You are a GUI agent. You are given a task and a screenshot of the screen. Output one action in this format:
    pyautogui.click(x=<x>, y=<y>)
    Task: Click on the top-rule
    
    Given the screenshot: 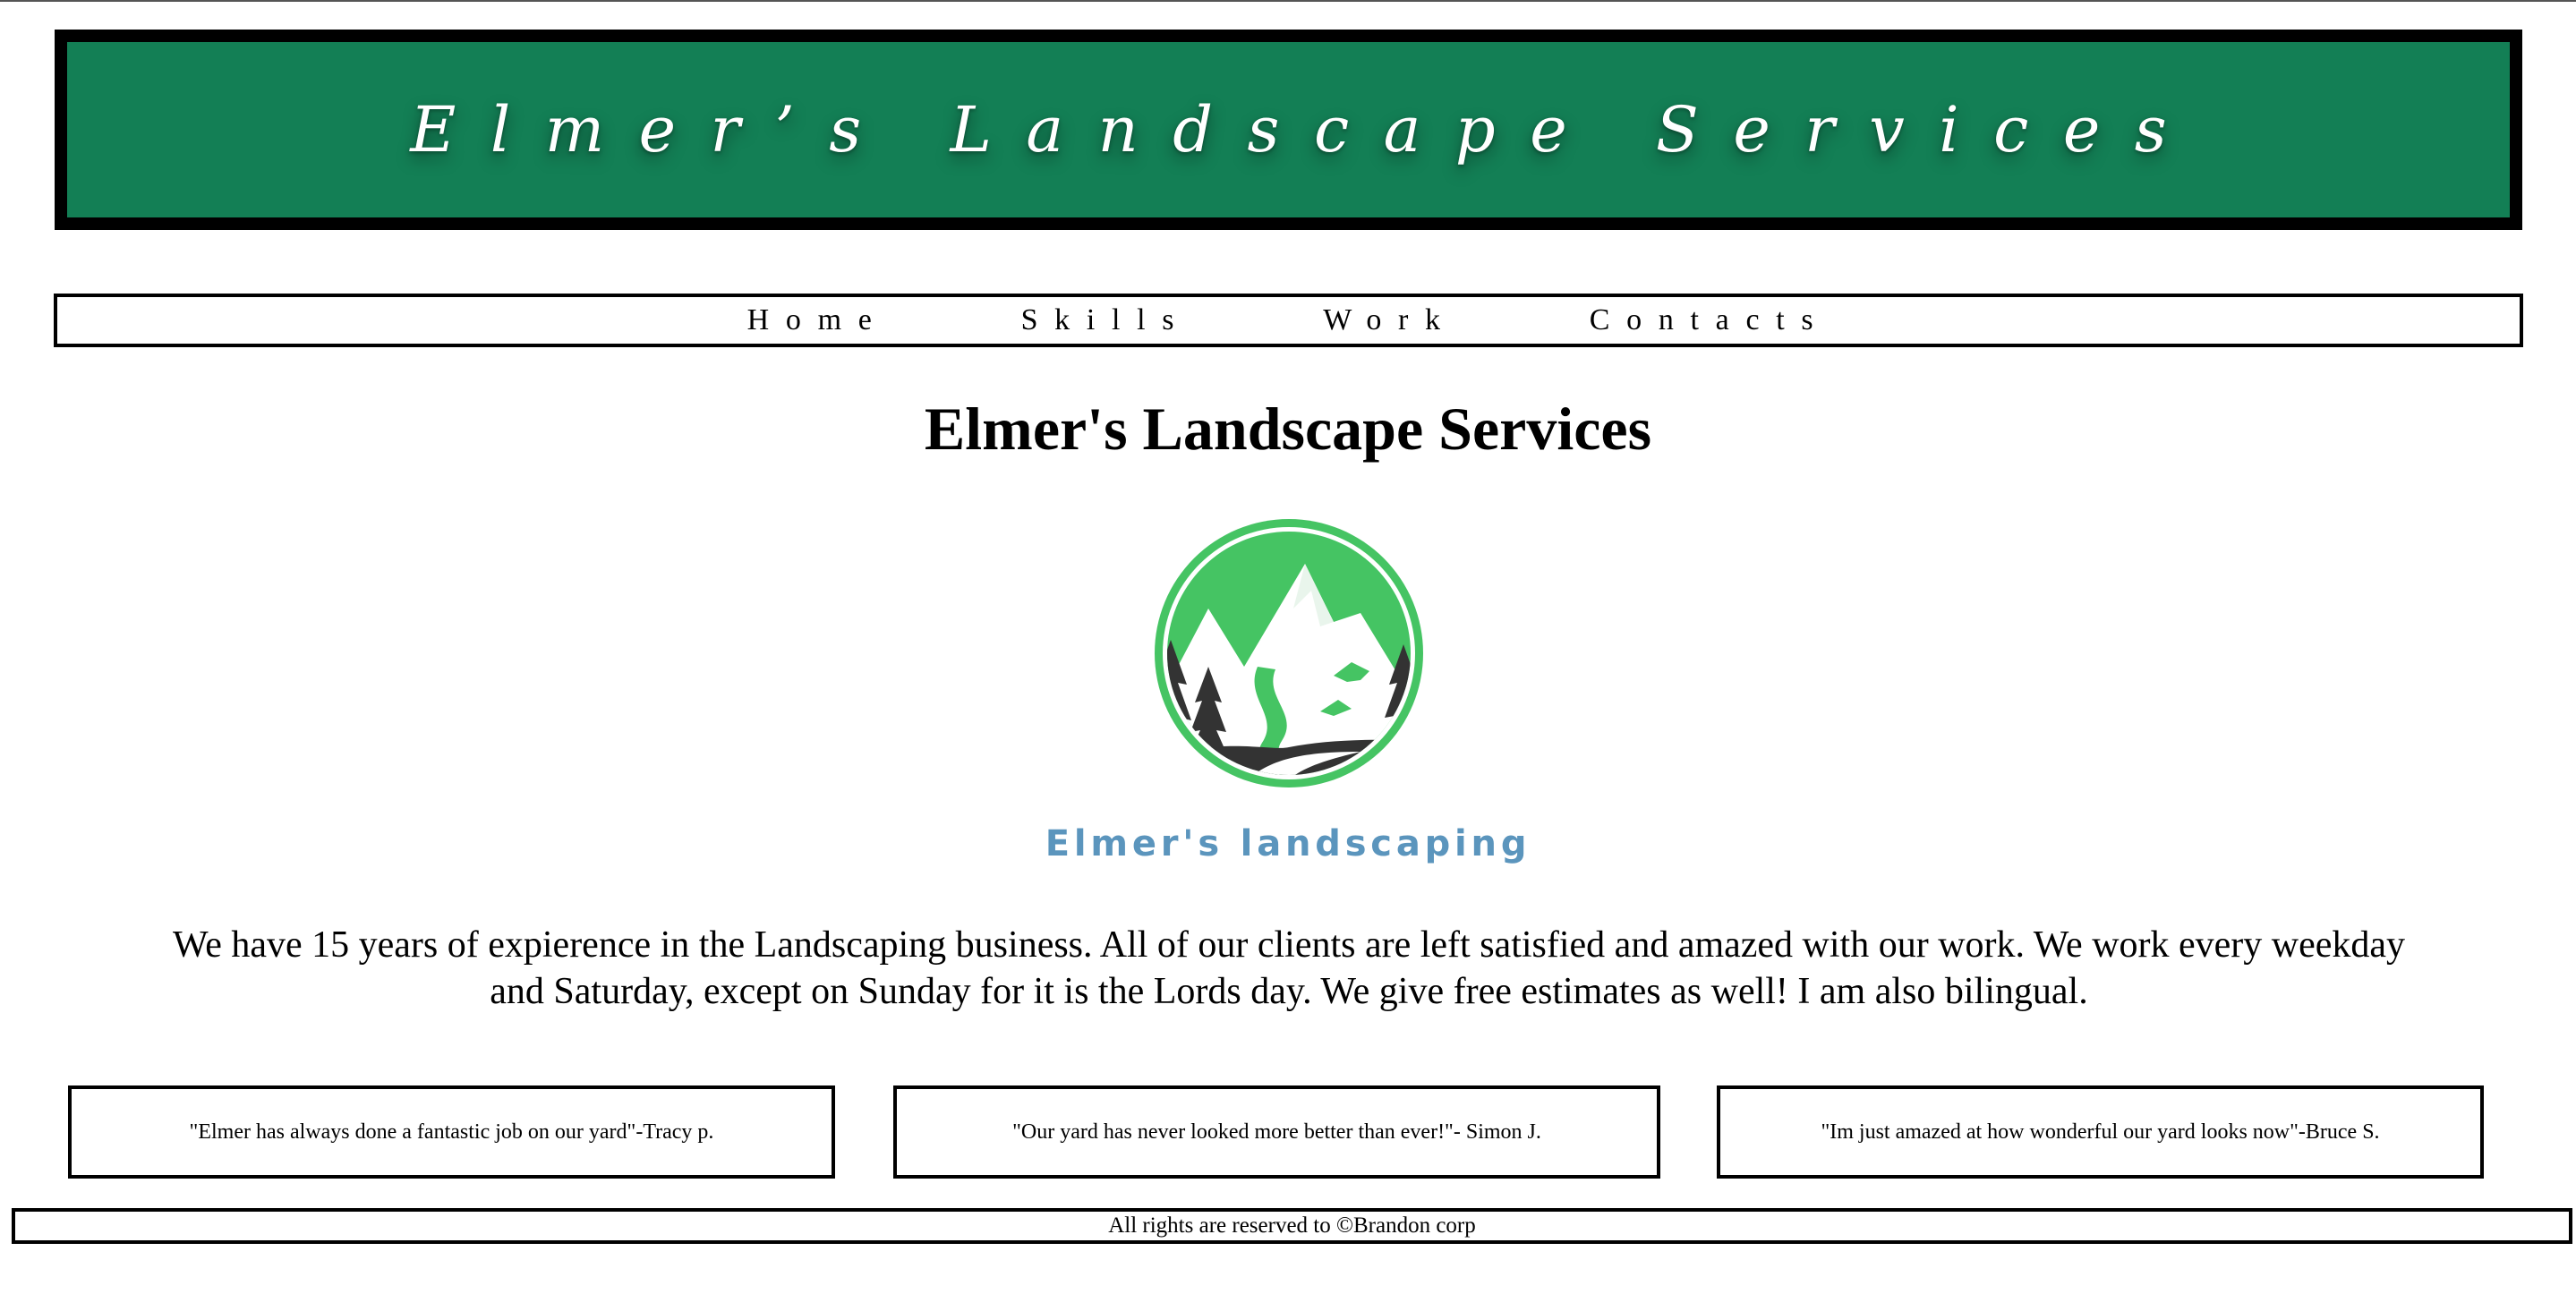 What is the action you would take?
    pyautogui.click(x=1288, y=1)
    